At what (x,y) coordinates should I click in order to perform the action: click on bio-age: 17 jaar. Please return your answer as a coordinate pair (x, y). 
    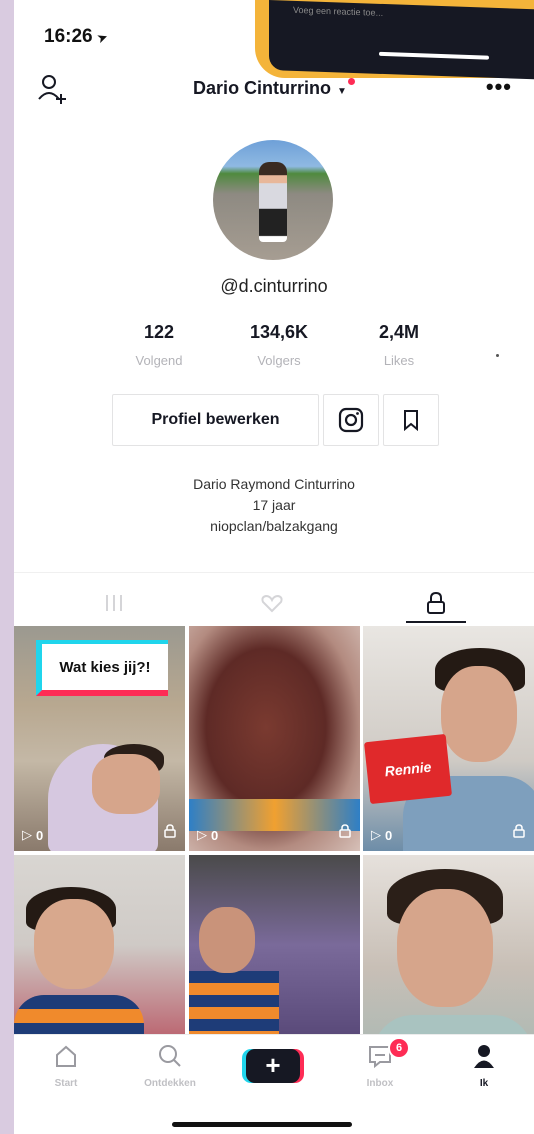
    Looking at the image, I should click on (274, 505).